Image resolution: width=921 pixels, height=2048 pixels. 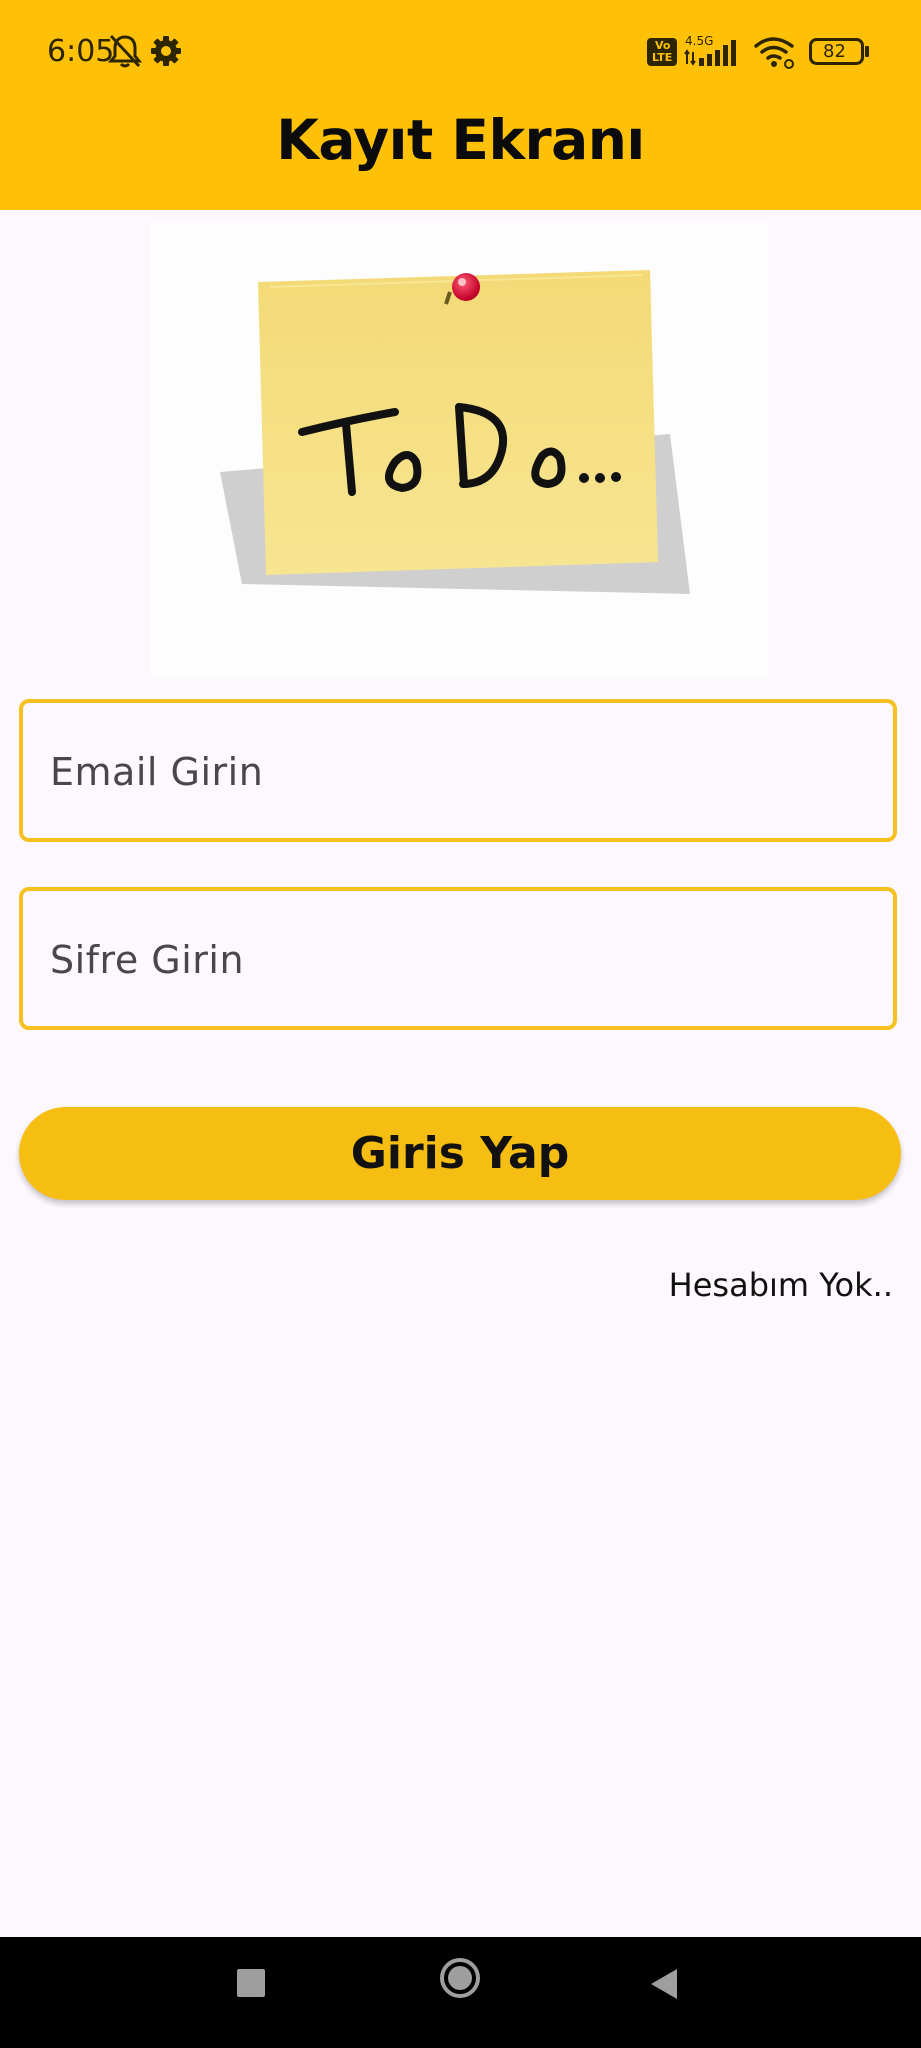 What do you see at coordinates (455, 432) in the screenshot?
I see `sticky-note-illustration` at bounding box center [455, 432].